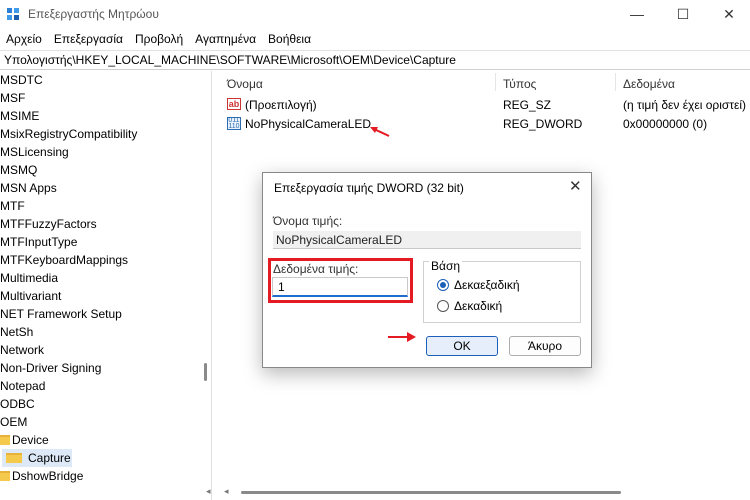 The width and height of the screenshot is (750, 500). What do you see at coordinates (88, 39) in the screenshot?
I see `menu-edit: Επεξεργασία` at bounding box center [88, 39].